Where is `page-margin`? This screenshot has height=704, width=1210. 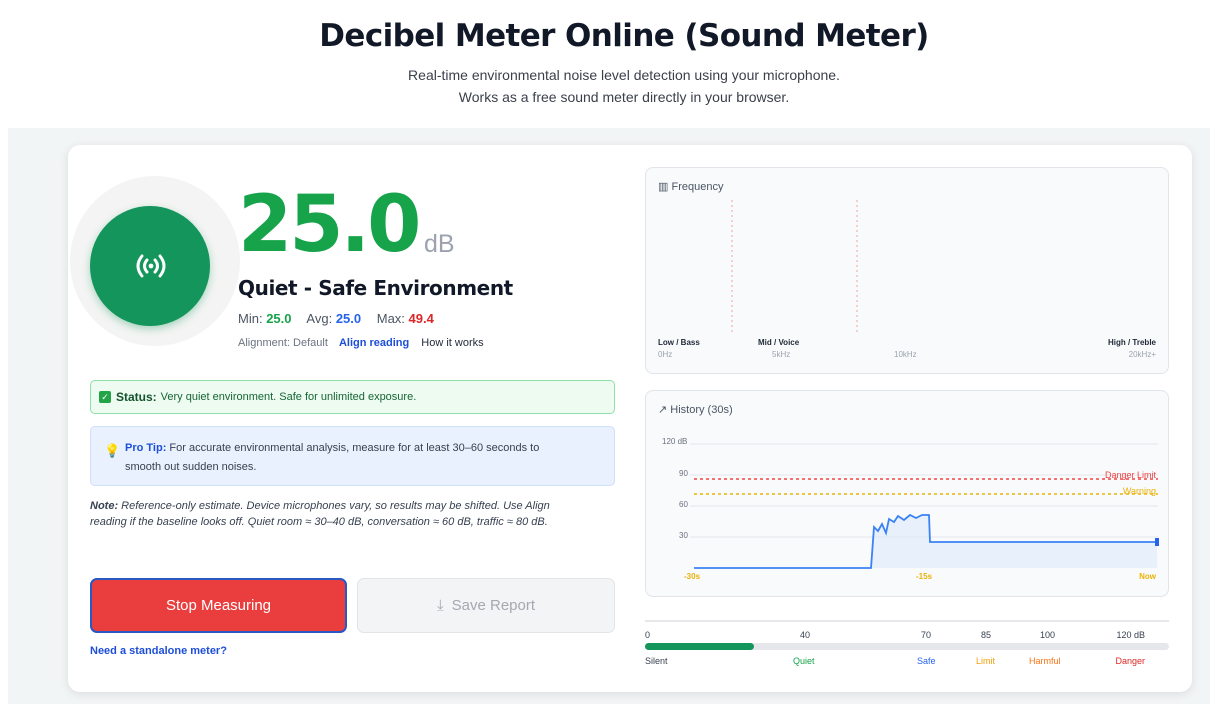
page-margin is located at coordinates (4, 352).